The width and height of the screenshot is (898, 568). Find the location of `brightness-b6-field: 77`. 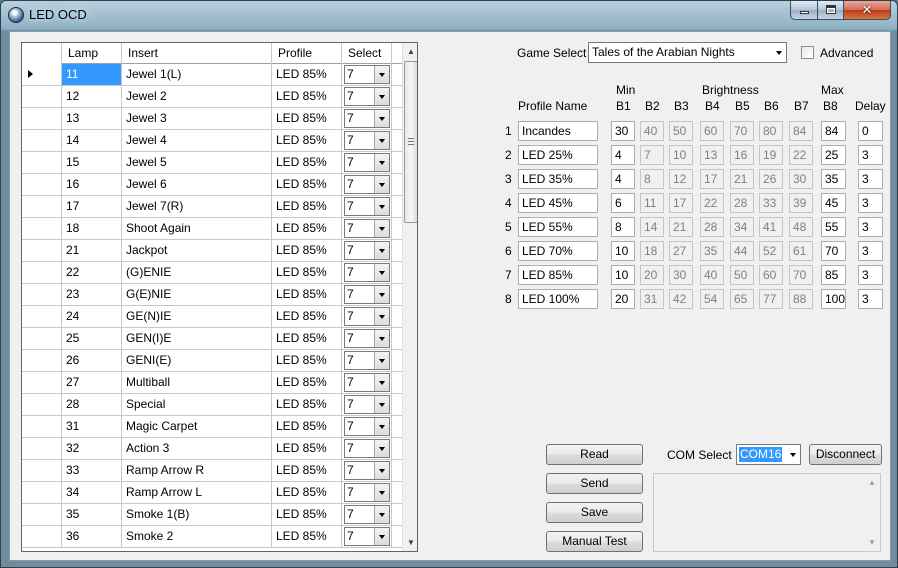

brightness-b6-field: 77 is located at coordinates (771, 299).